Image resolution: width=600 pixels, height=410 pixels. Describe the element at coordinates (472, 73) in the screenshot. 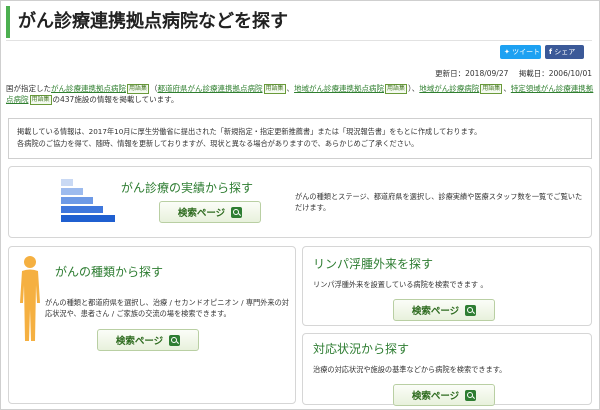

I see `updated-date: 更新日：2018/09/27` at that location.